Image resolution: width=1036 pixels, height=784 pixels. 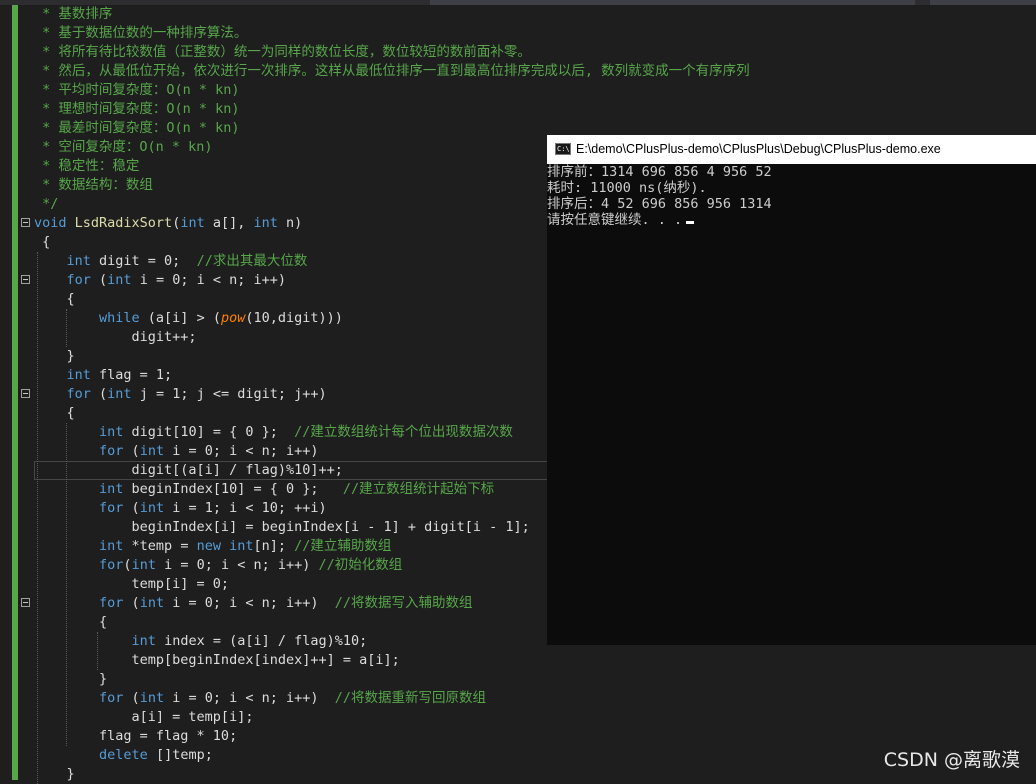 I want to click on code-text: while (a[i] > (pow(10,digit))), so click(x=188, y=318).